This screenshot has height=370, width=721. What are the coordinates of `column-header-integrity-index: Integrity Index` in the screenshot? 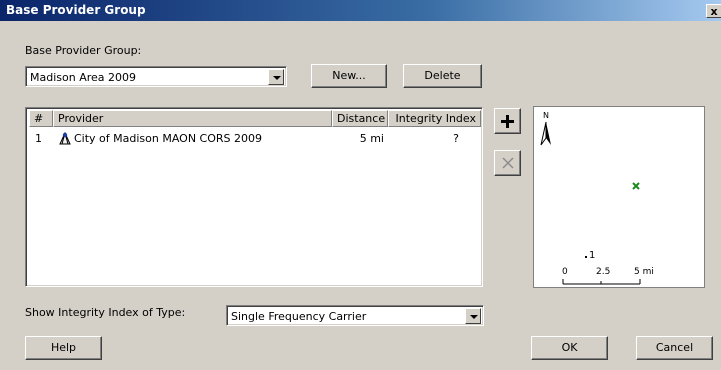 It's located at (434, 118).